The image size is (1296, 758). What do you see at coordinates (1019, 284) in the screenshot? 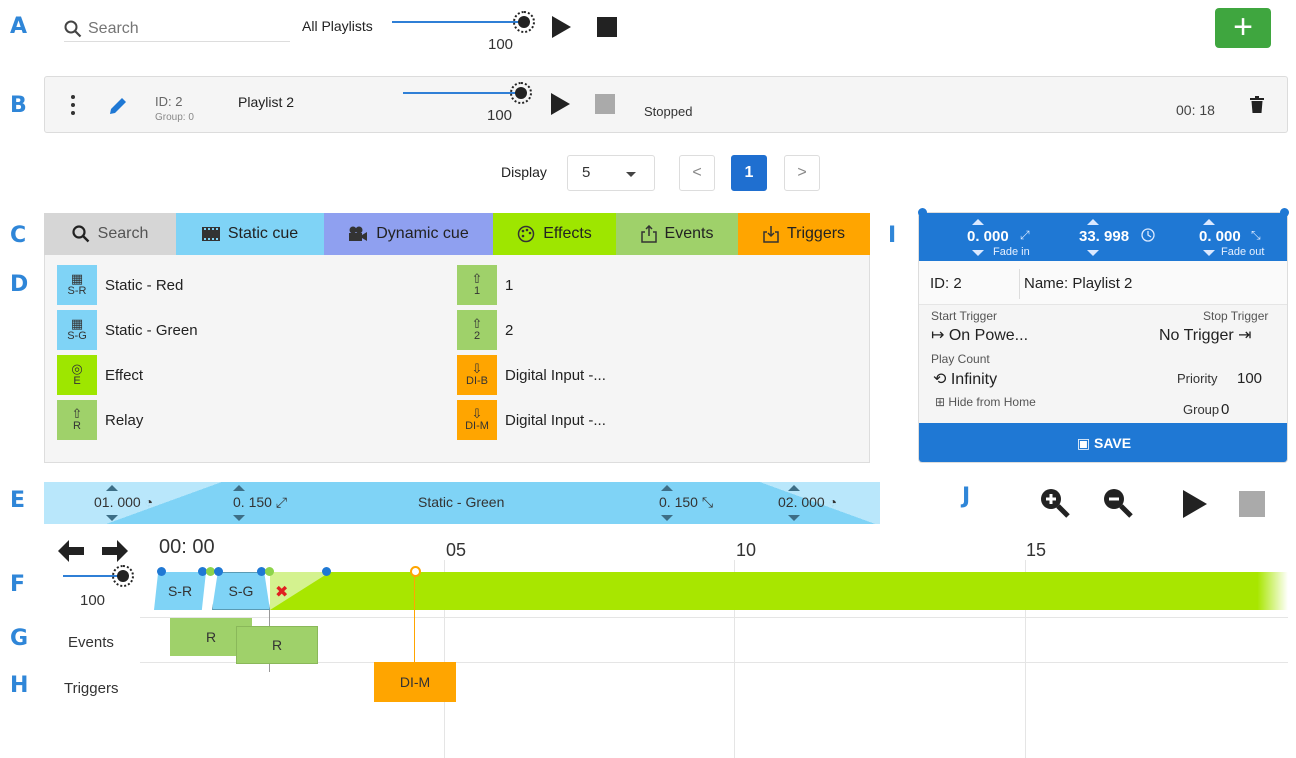
I see `divider` at bounding box center [1019, 284].